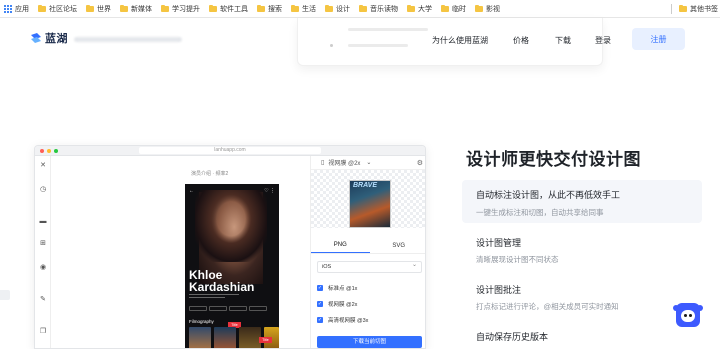 The height and width of the screenshot is (349, 720). I want to click on bookmark-folder: 音乐读物, so click(378, 9).